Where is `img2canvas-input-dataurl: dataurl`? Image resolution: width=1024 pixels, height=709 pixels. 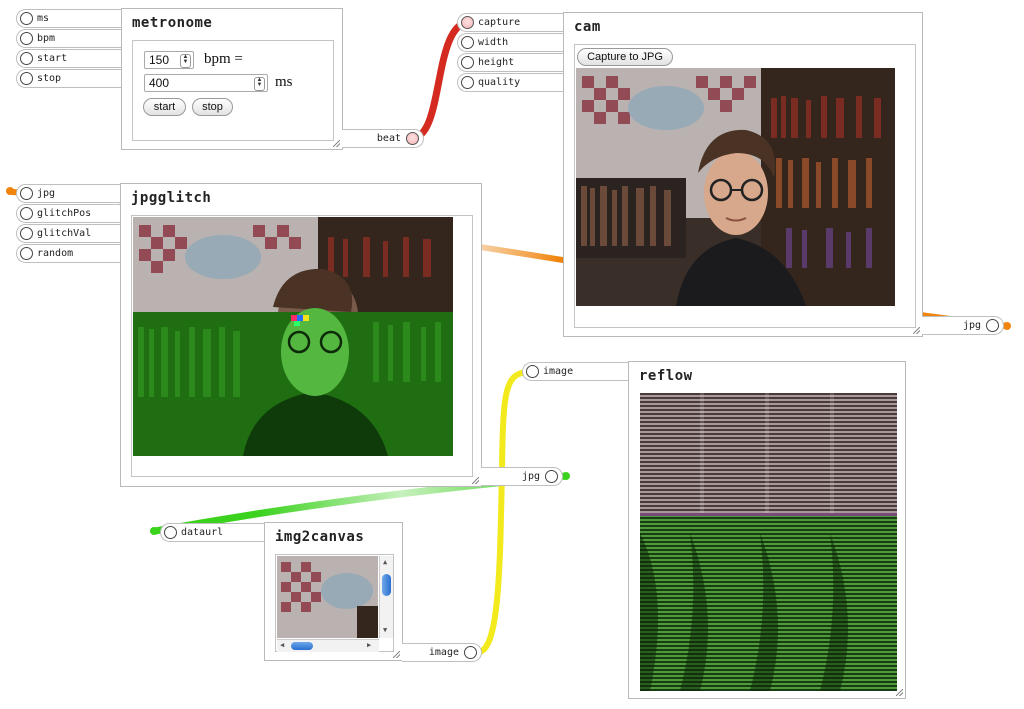 img2canvas-input-dataurl: dataurl is located at coordinates (213, 532).